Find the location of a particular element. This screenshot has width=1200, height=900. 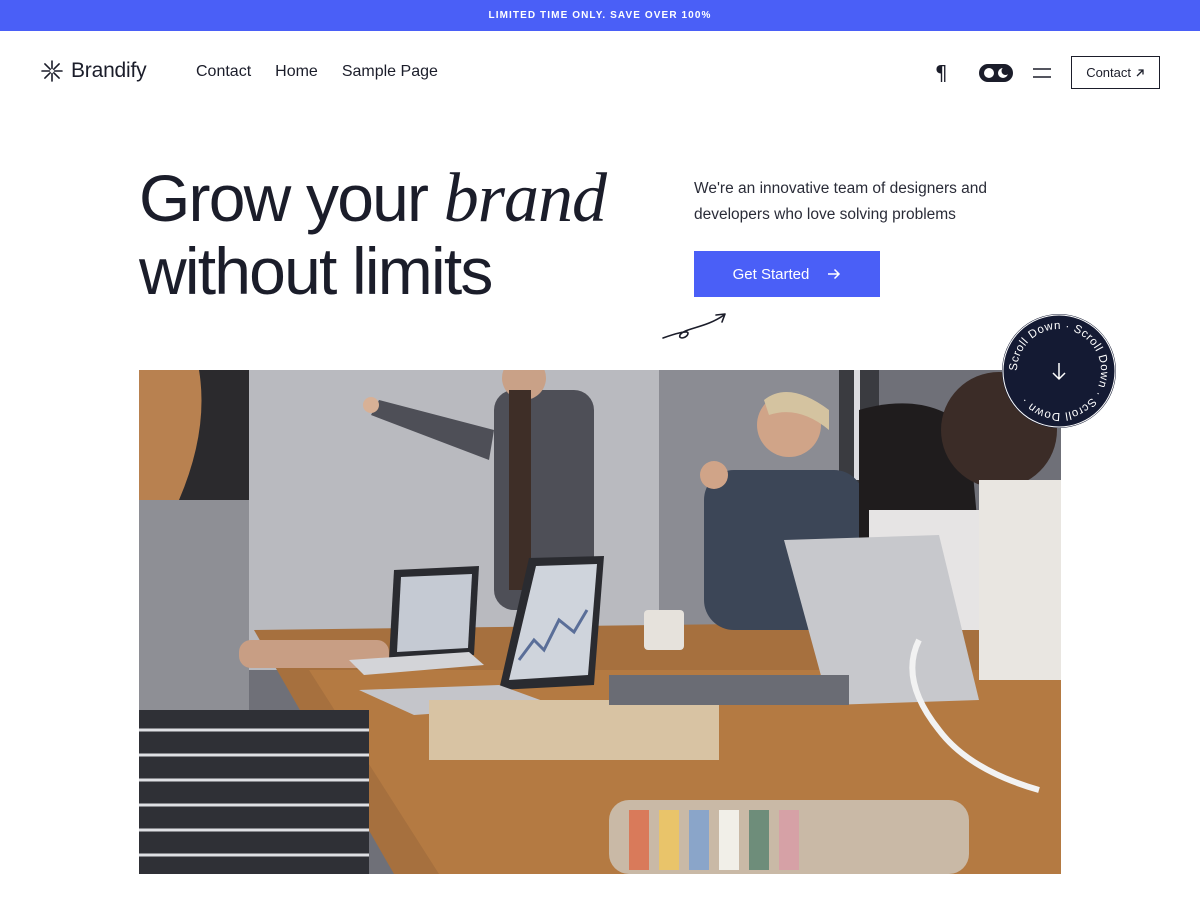

promo-text: LIMITED TIME ONLY. SAVE OVER 100% is located at coordinates (600, 15).